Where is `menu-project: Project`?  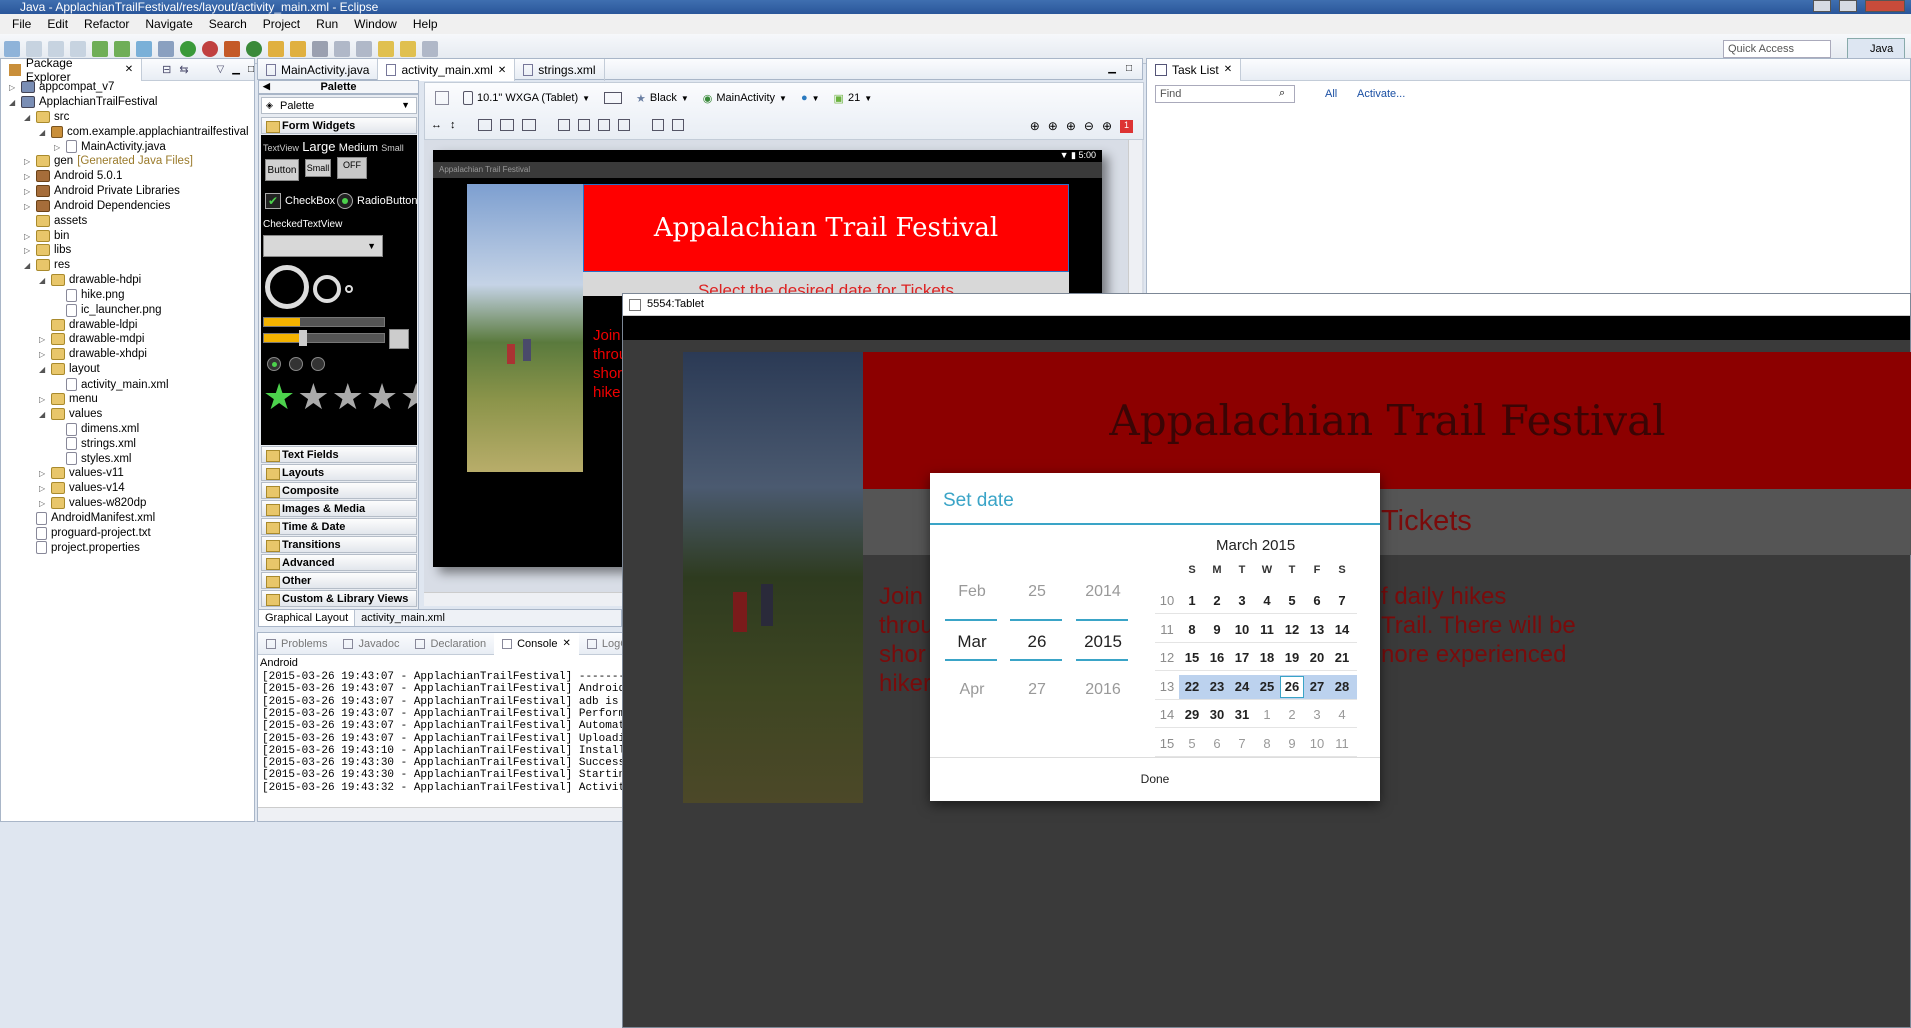 menu-project: Project is located at coordinates (281, 24).